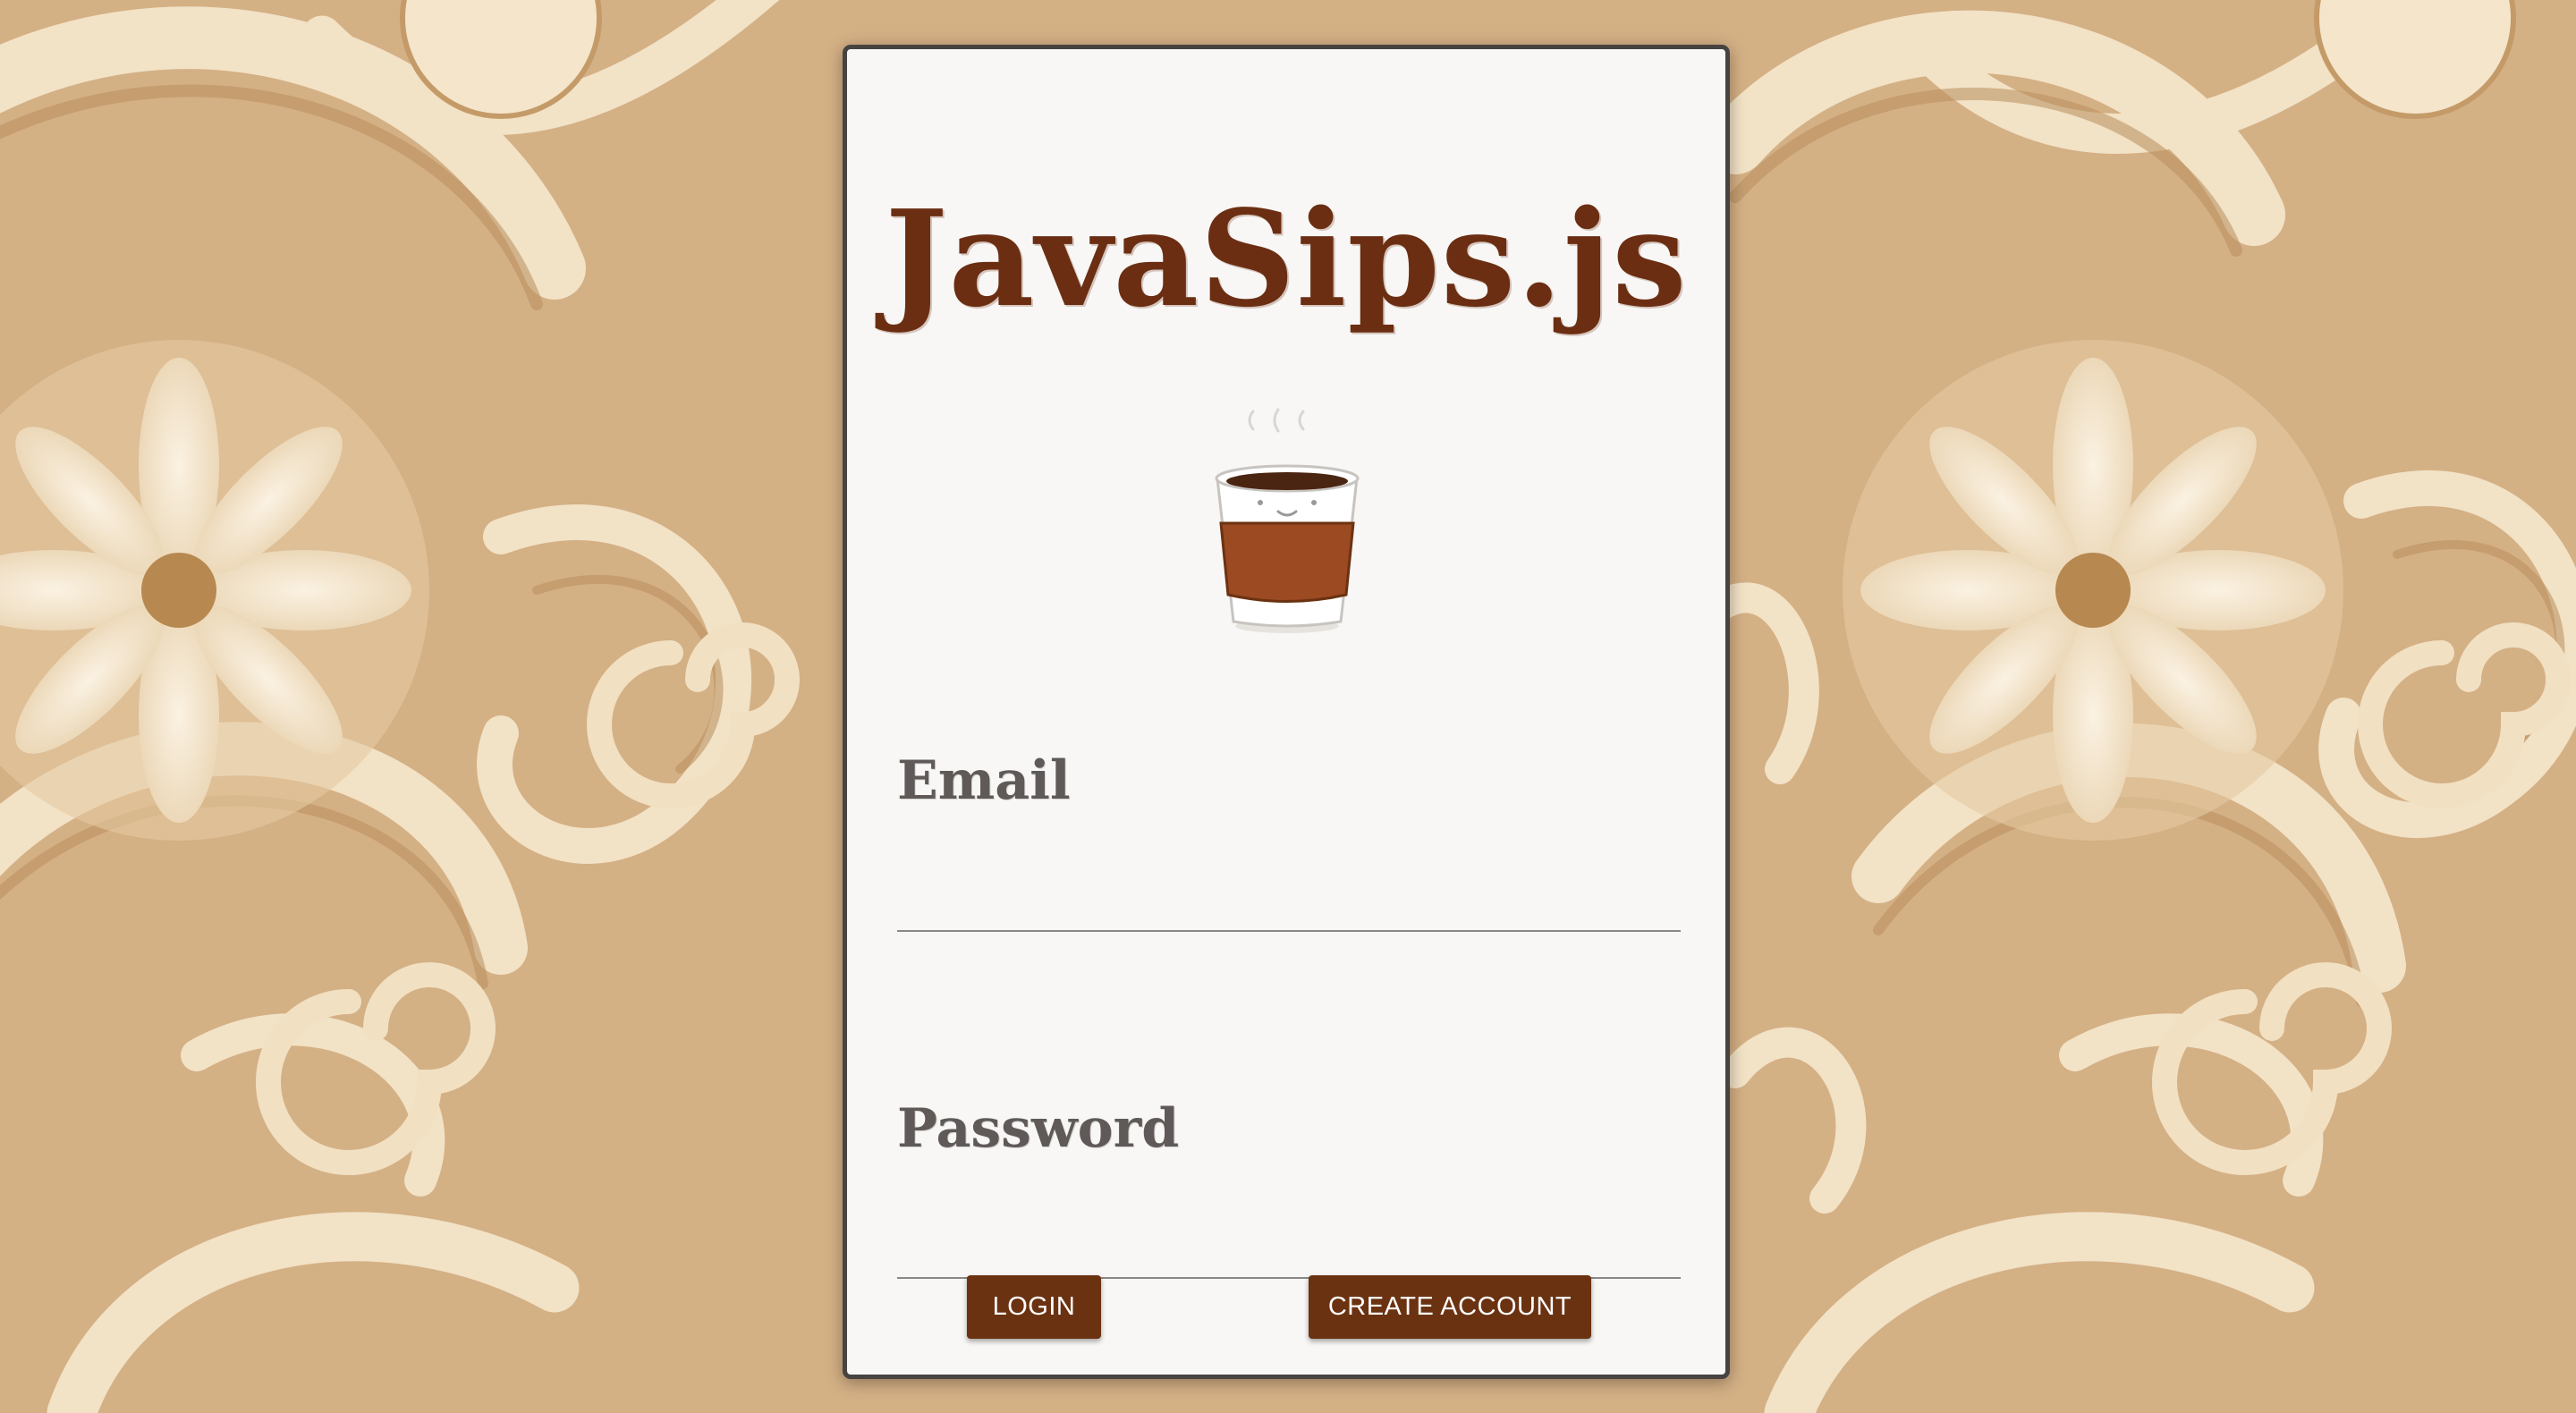 The height and width of the screenshot is (1413, 2576). Describe the element at coordinates (1450, 1307) in the screenshot. I see `create-account-button: CREATE ACCOUNT` at that location.